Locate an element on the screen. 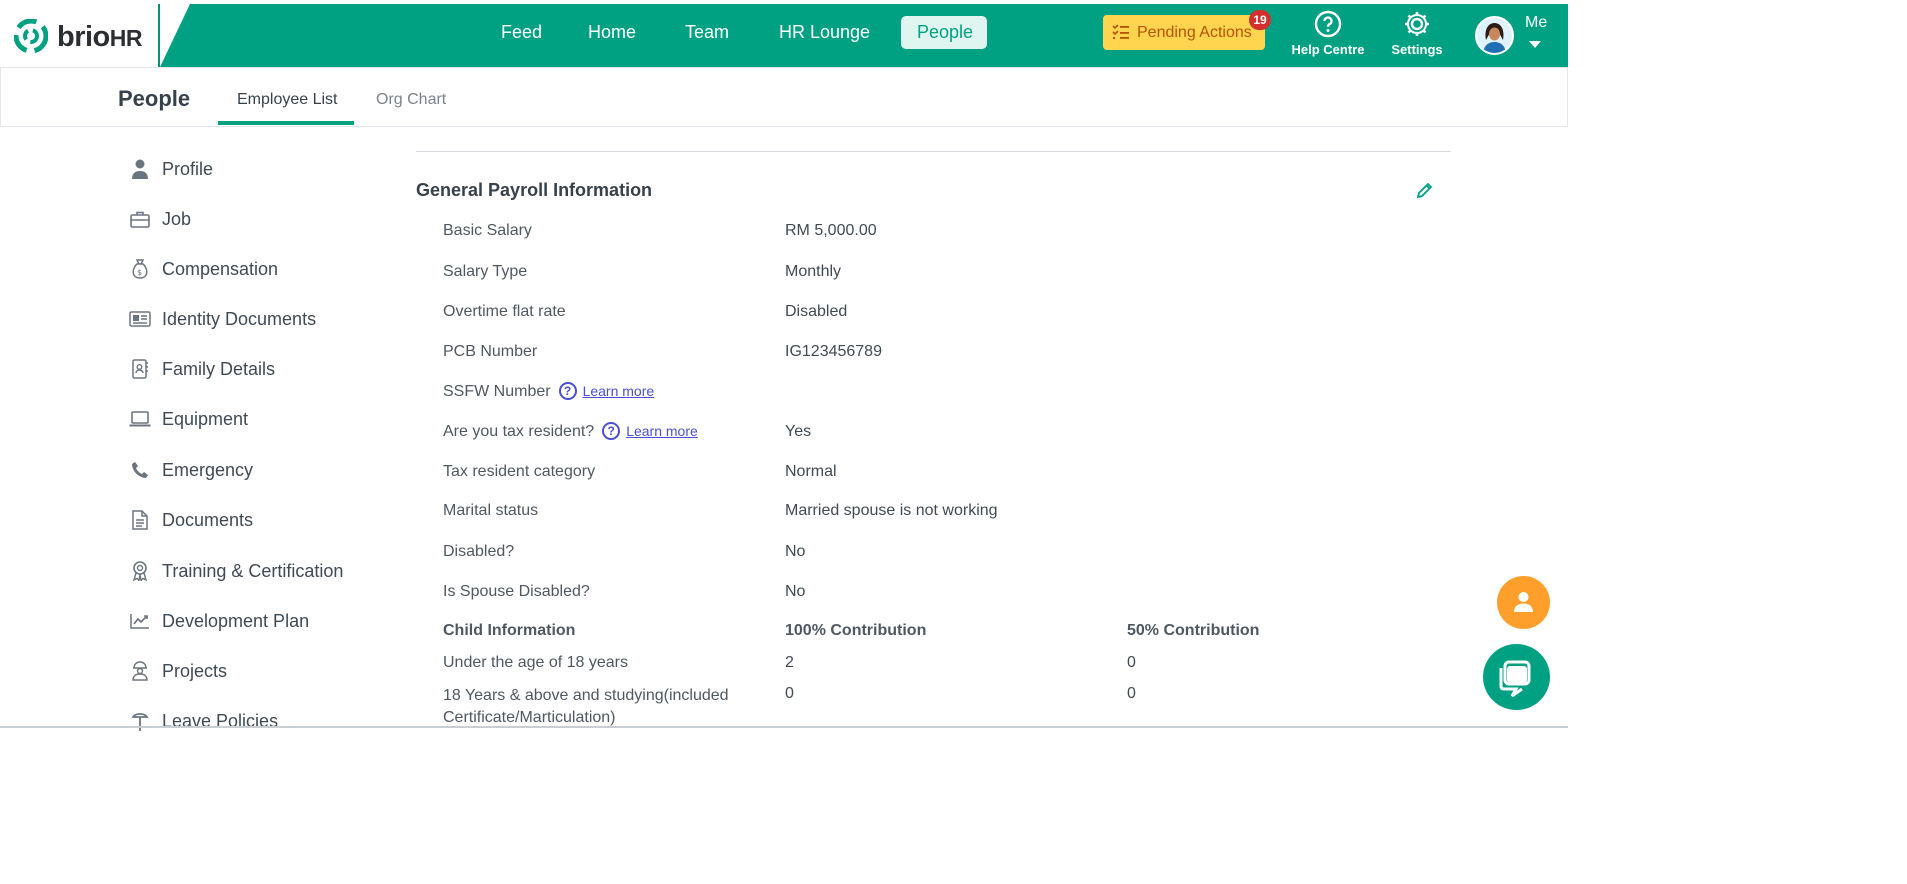 The image size is (1907, 884). money-bag-icon: $ is located at coordinates (140, 269).